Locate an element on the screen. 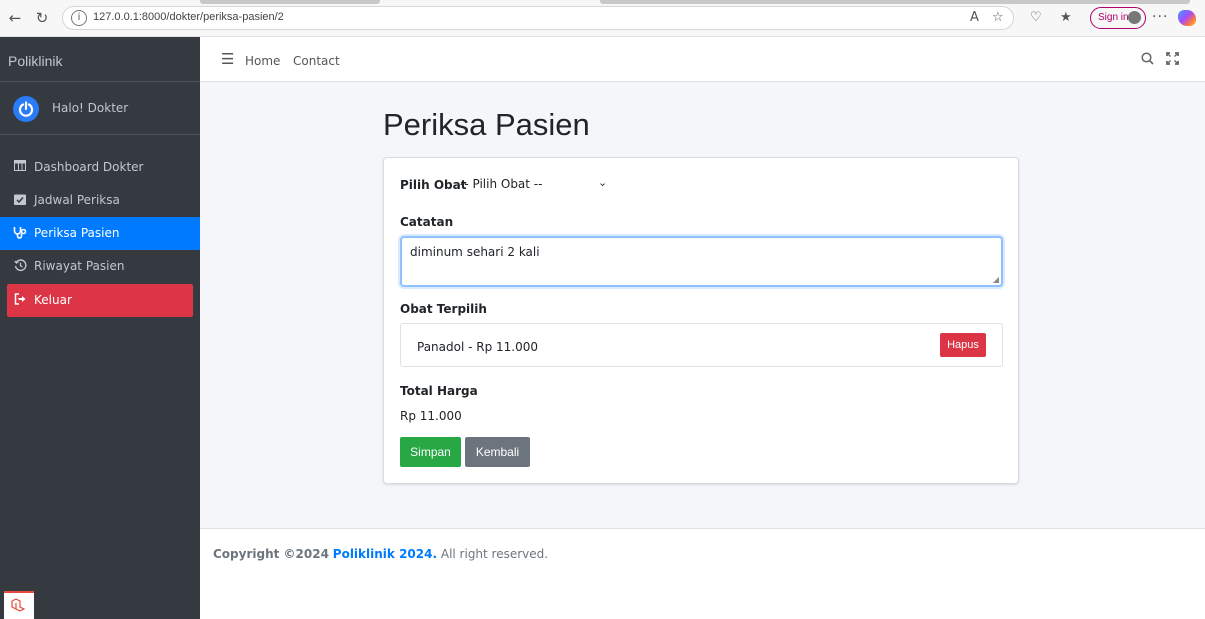 The image size is (1205, 619). page-title: Periksa Pasien is located at coordinates (486, 124).